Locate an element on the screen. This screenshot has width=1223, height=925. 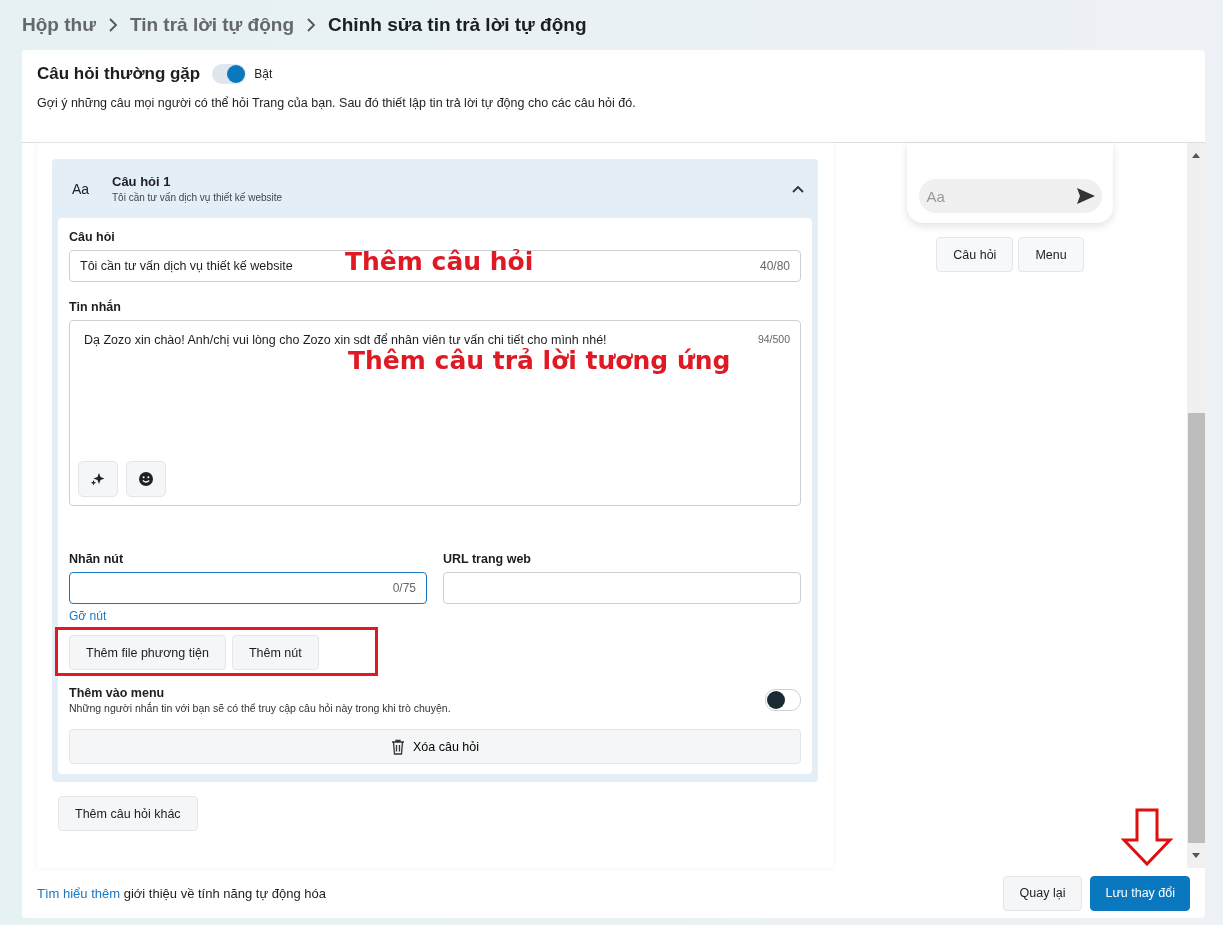
save-button: Lưu thay đổi is located at coordinates (1140, 893).